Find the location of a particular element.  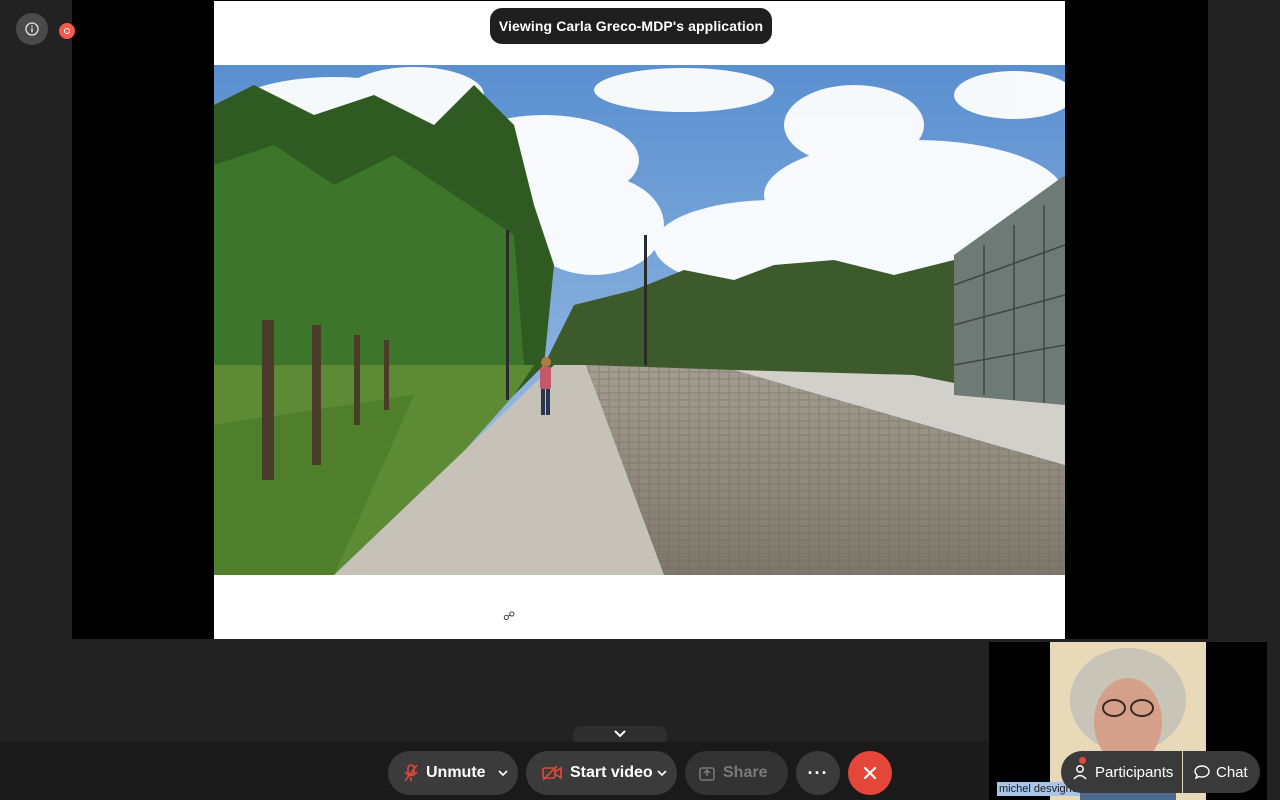

cursor-icon: ☍ is located at coordinates (509, 616).